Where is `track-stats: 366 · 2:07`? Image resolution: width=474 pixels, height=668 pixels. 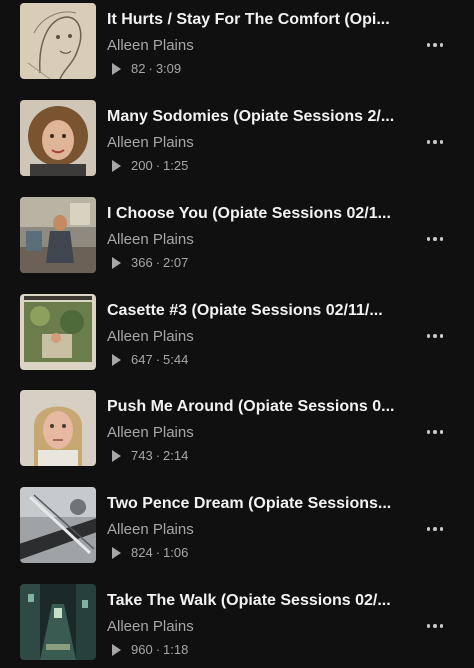
track-stats: 366 · 2:07 is located at coordinates (150, 262).